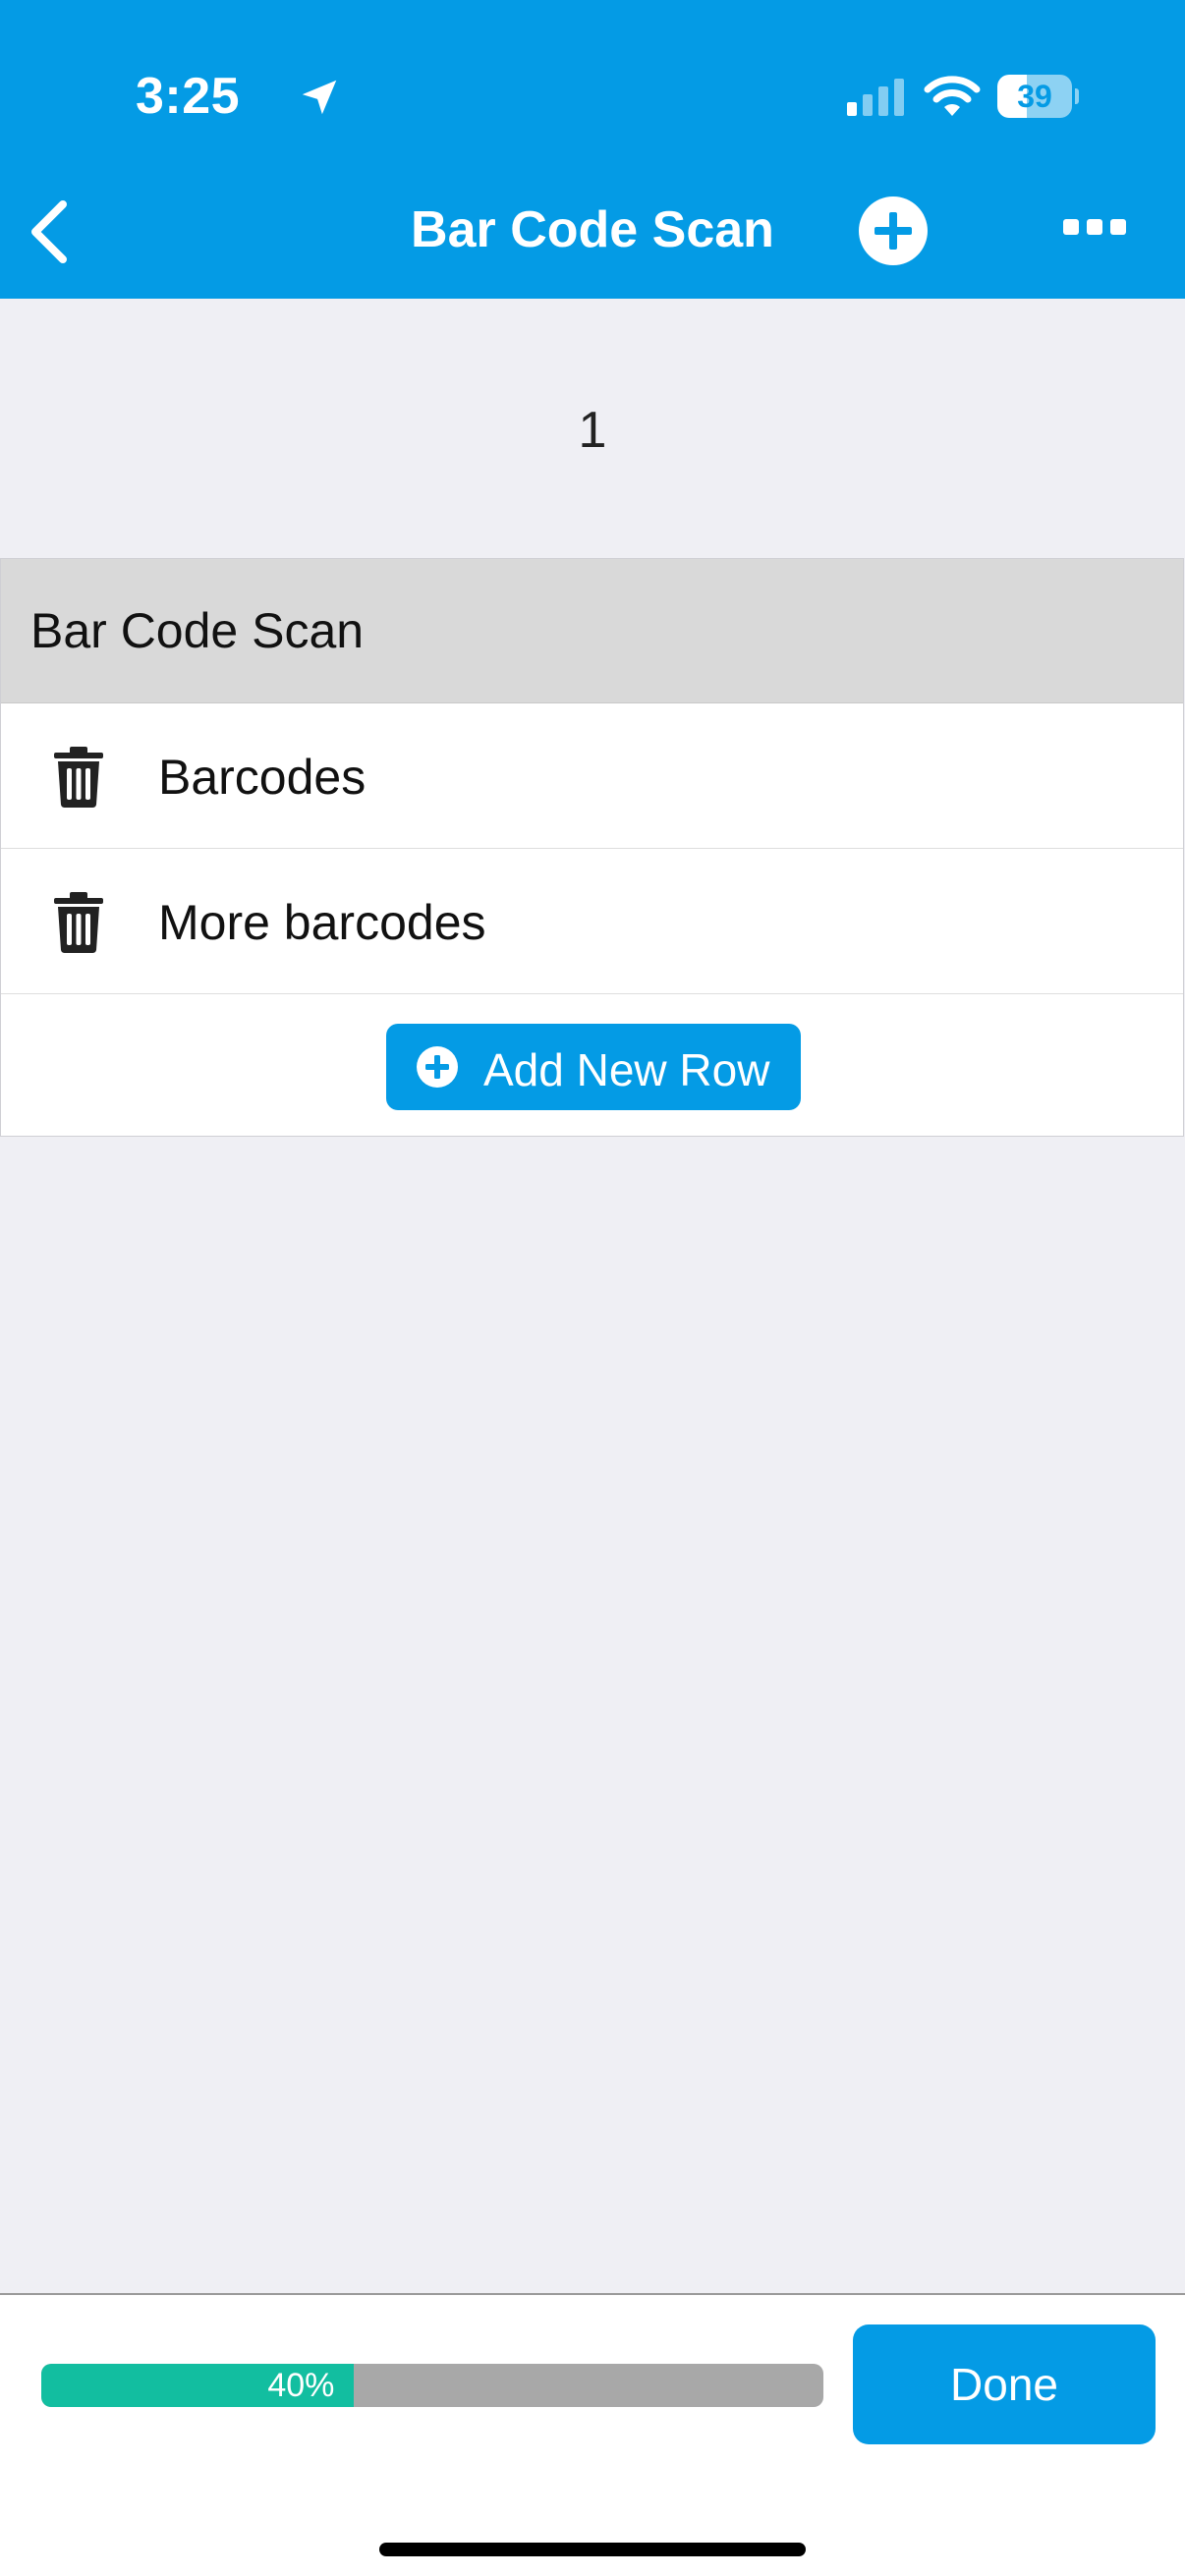 The width and height of the screenshot is (1185, 2576). What do you see at coordinates (438, 1067) in the screenshot?
I see `plus-circle-icon` at bounding box center [438, 1067].